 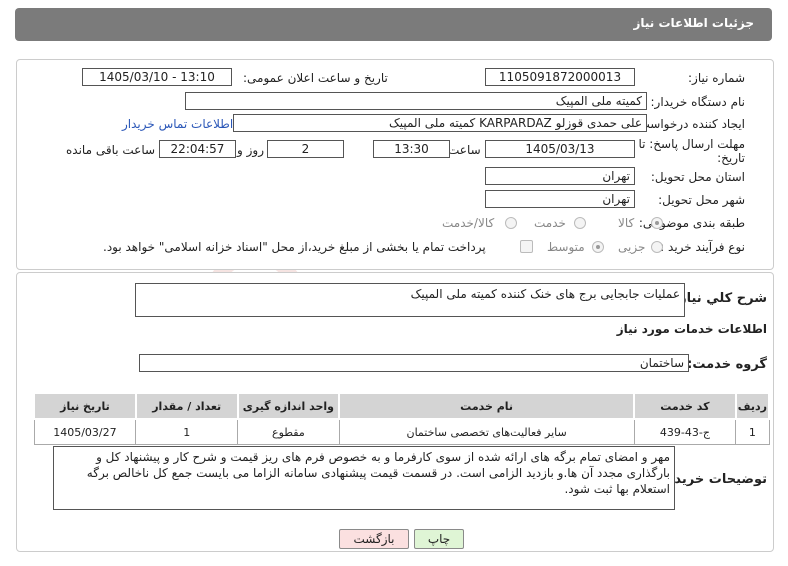 I want to click on cell-row-number: 1, so click(x=752, y=431).